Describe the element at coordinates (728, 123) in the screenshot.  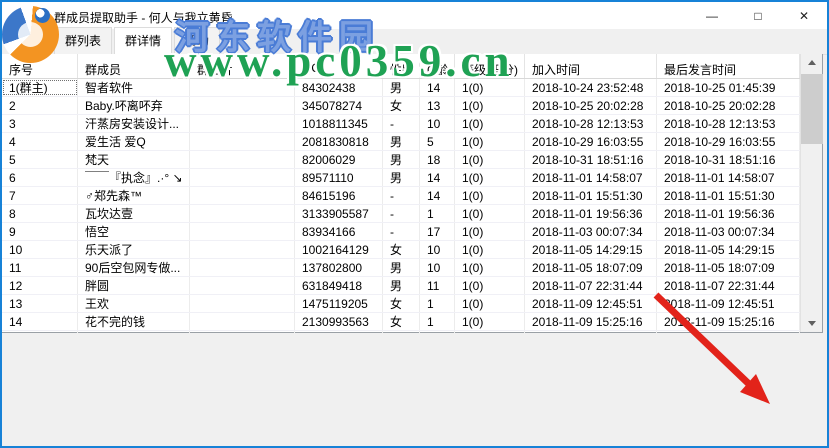
I see `table-cell: 2018-10-28 12:13:53` at that location.